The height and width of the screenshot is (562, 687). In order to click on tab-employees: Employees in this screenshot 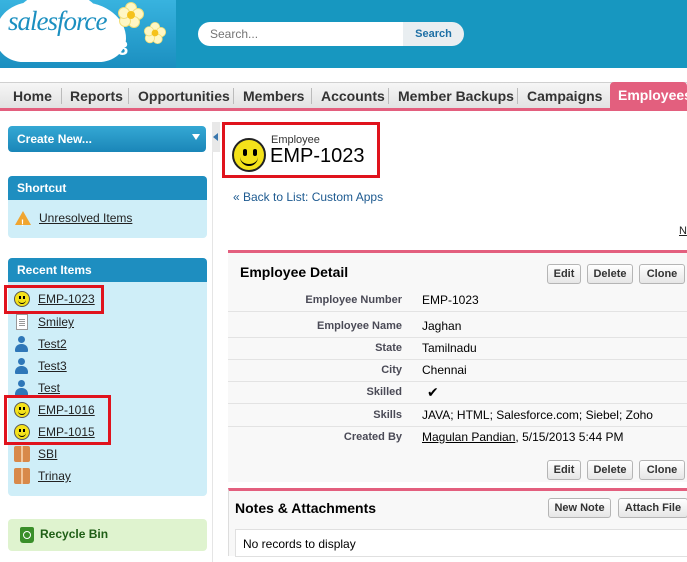, I will do `click(648, 95)`.